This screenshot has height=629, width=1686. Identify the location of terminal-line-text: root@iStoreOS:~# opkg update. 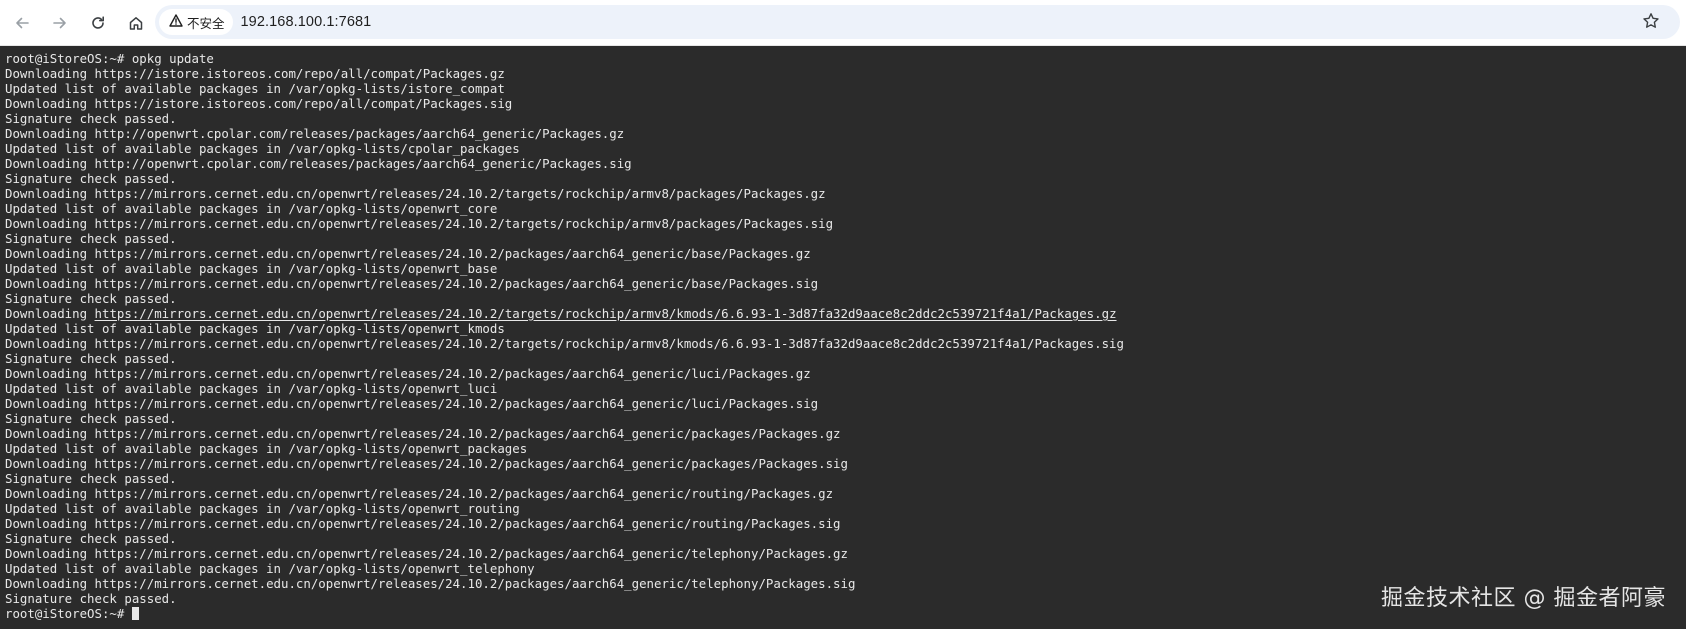
(109, 58).